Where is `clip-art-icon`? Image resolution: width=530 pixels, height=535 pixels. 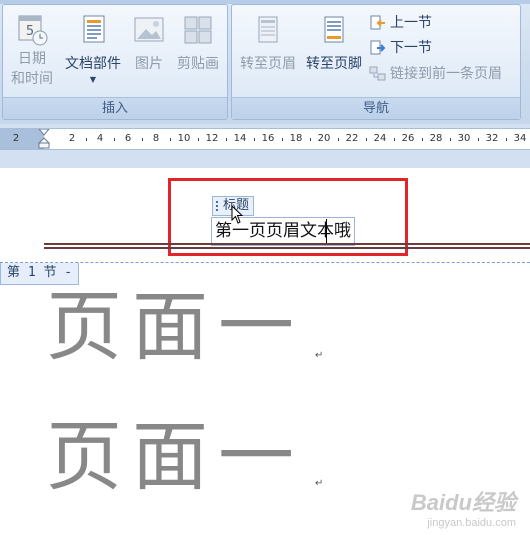
clip-art-icon is located at coordinates (198, 30).